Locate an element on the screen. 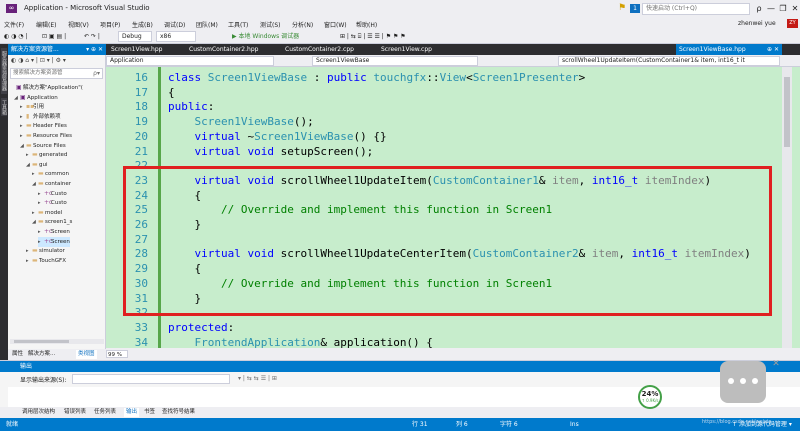  quick-launch-input: 快速启动 (Ctrl+Q) is located at coordinates (696, 9).